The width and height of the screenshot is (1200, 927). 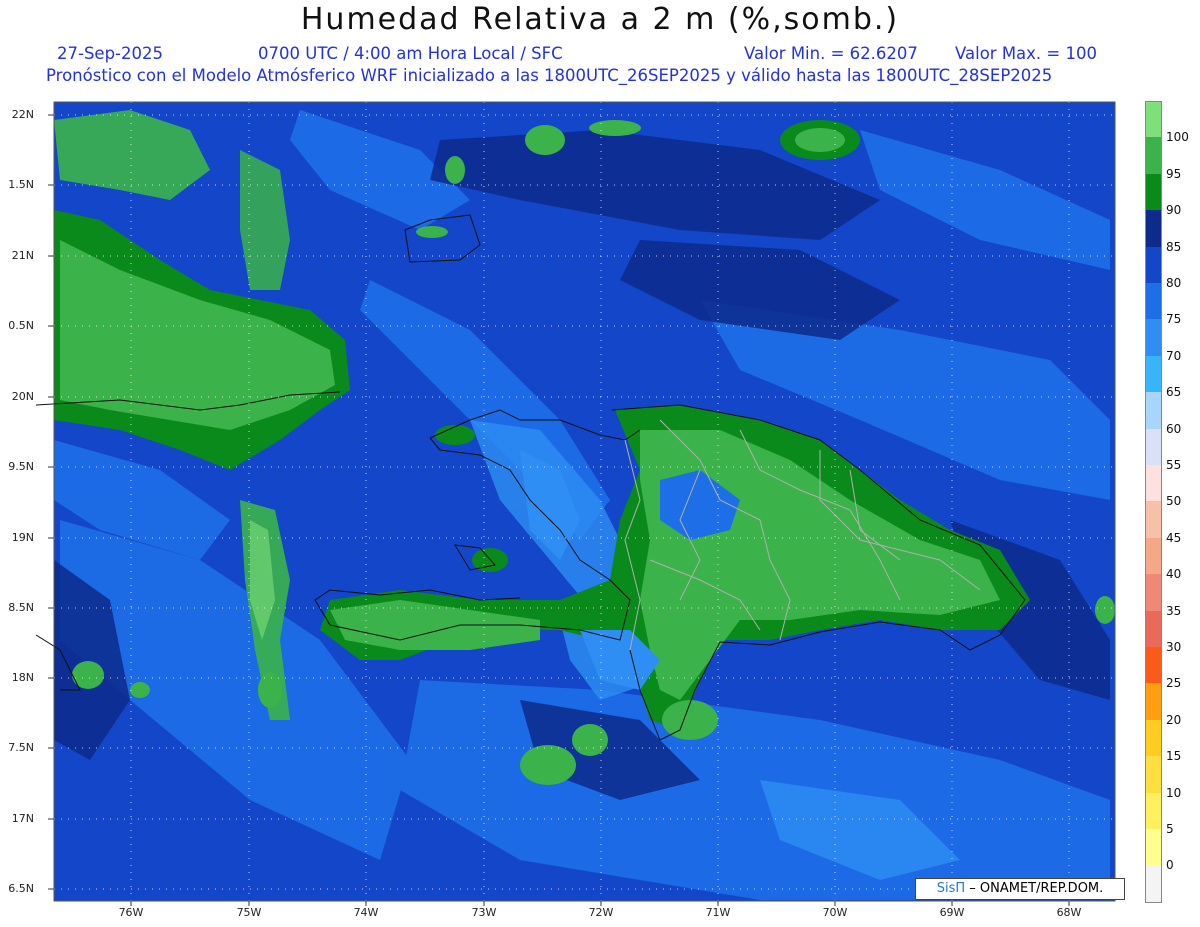 I want to click on lon-label: 70W, so click(x=835, y=912).